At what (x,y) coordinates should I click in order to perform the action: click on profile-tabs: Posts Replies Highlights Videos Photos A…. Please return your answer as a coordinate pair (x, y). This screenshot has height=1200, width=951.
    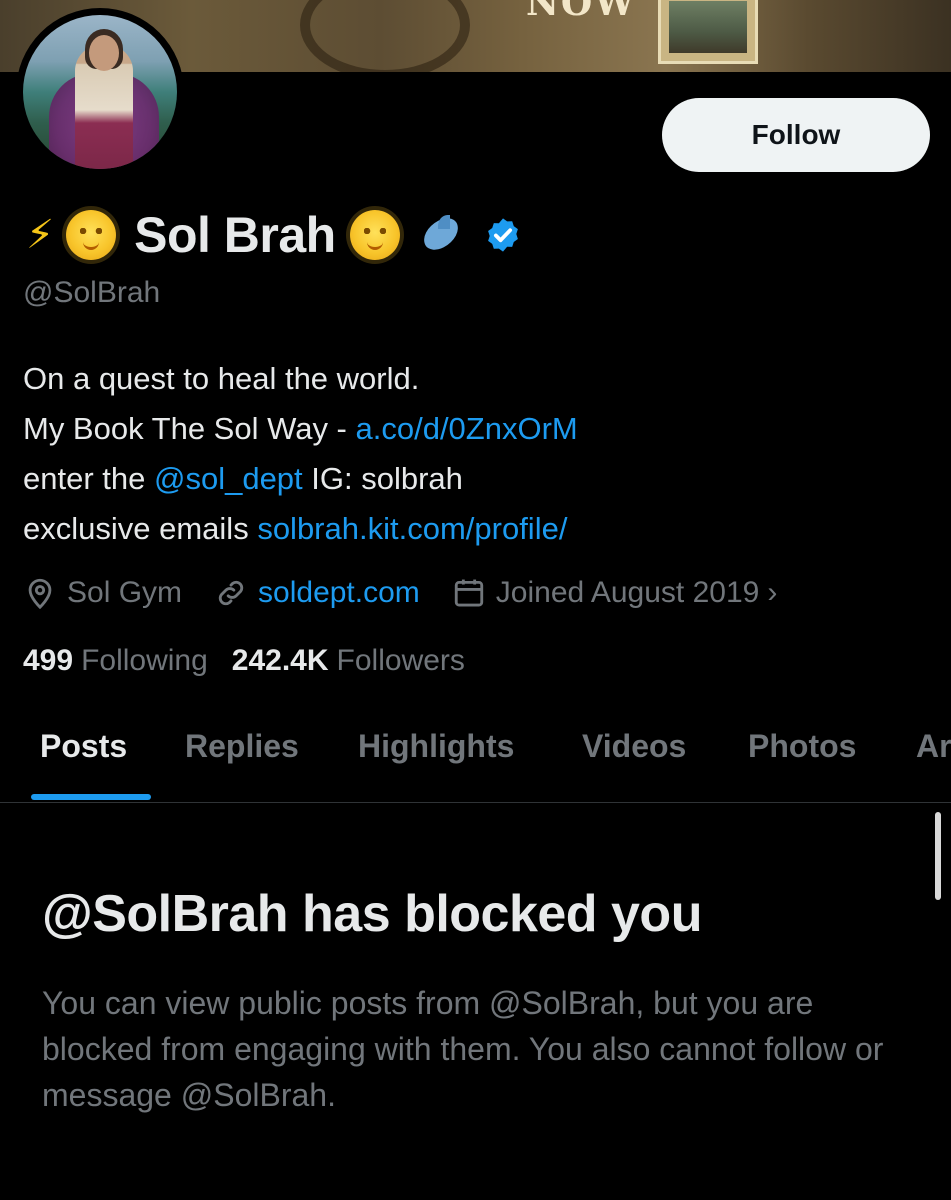
    Looking at the image, I should click on (475, 760).